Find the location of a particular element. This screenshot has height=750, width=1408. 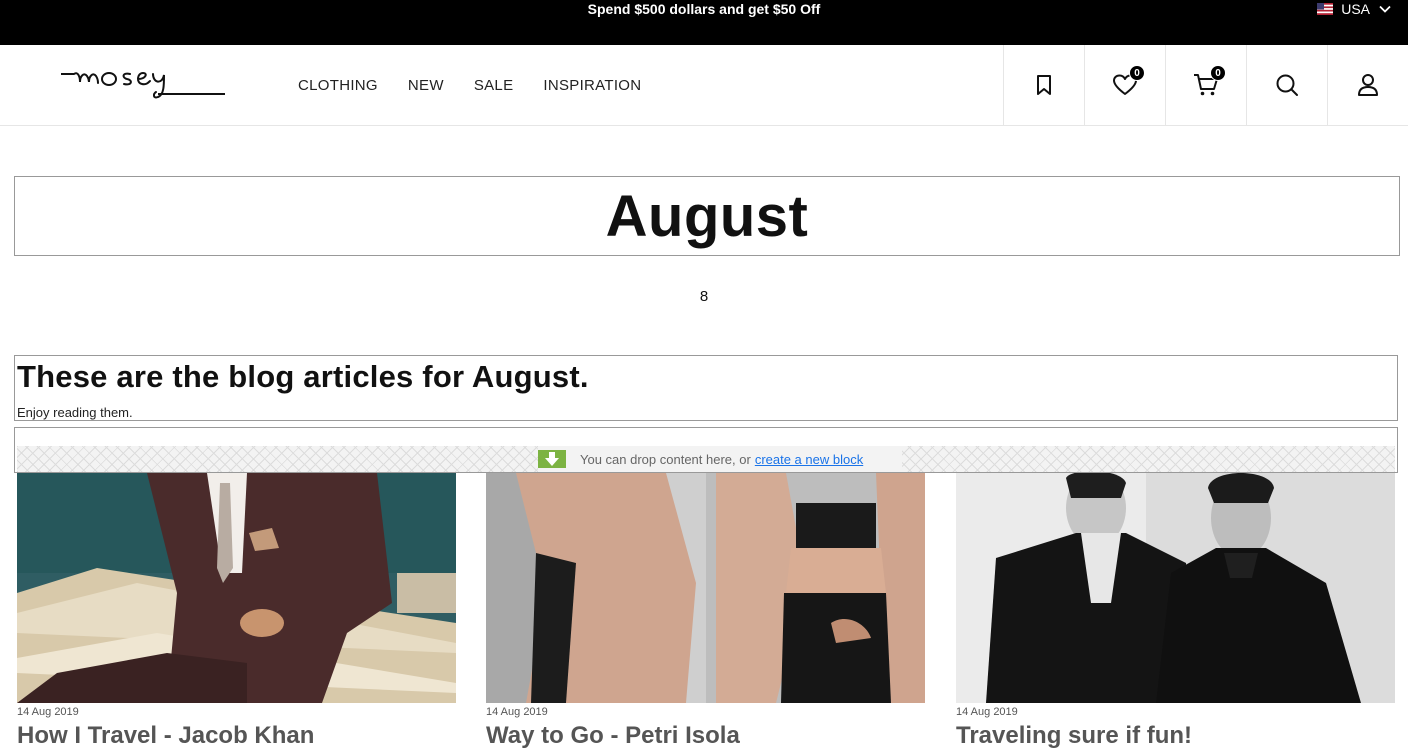

article-card: 14 Aug 2019 Way to Go - Petri Isola is located at coordinates (705, 611).